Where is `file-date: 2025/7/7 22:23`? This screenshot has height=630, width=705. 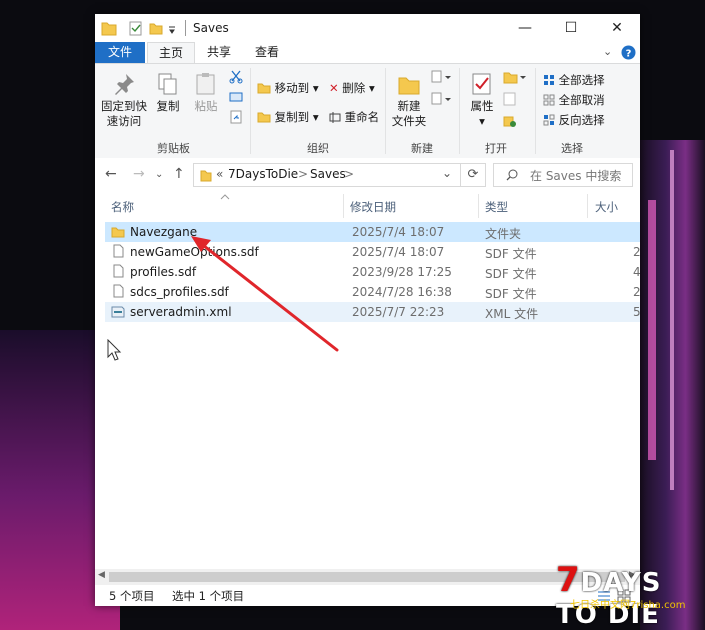
file-date: 2025/7/7 22:23 is located at coordinates (398, 312).